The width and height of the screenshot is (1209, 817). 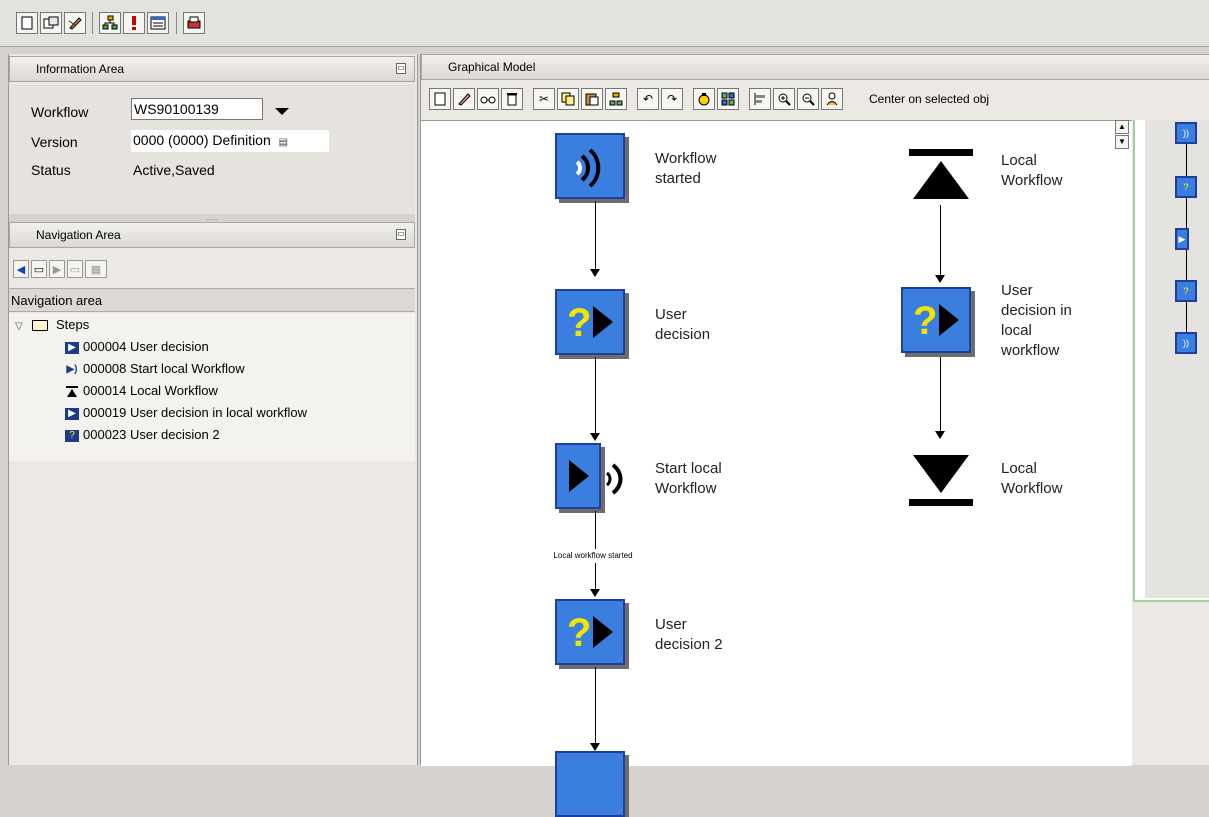 I want to click on tree-item-000023: ? 000023 User decision 2, so click(x=142, y=435).